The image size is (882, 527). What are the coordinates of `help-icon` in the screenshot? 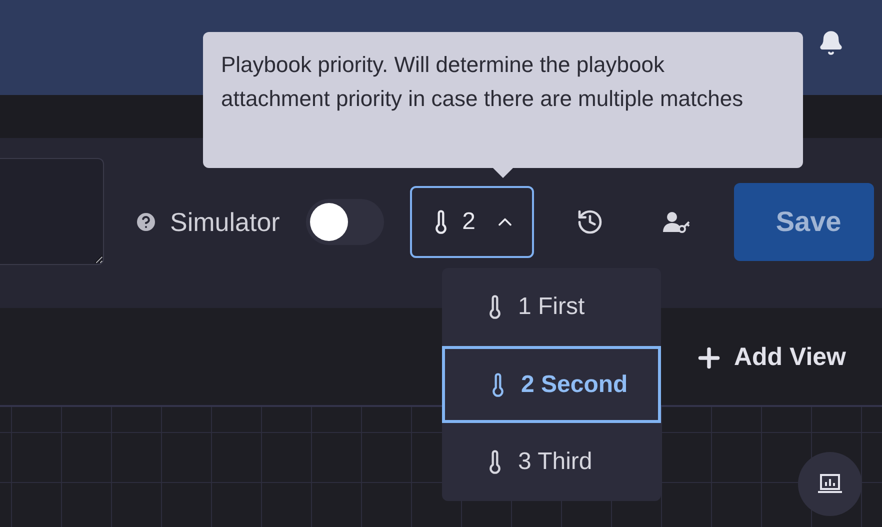 It's located at (146, 222).